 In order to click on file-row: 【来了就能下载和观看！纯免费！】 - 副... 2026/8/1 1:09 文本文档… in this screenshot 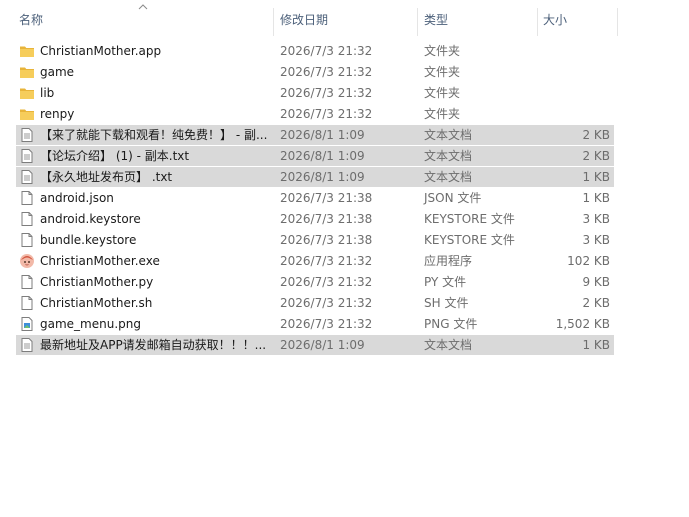, I will do `click(315, 135)`.